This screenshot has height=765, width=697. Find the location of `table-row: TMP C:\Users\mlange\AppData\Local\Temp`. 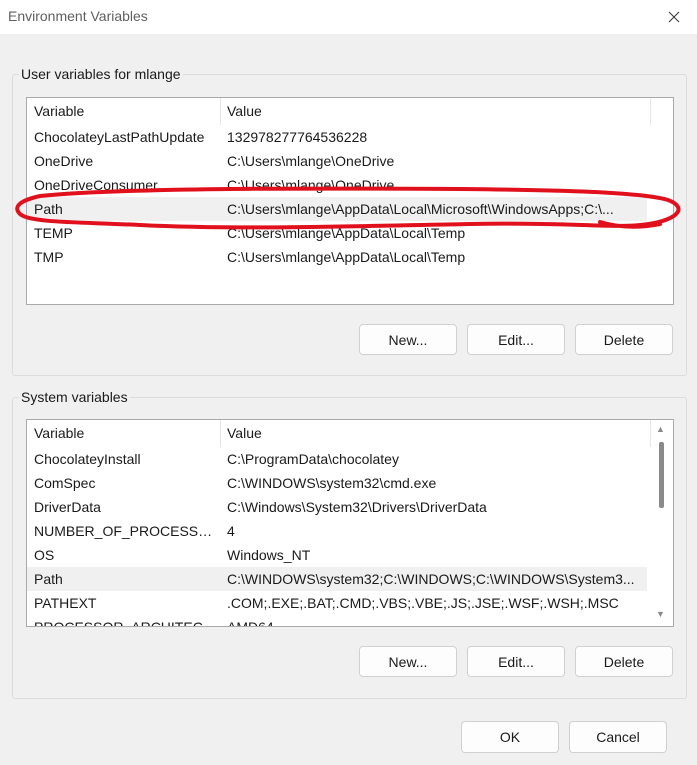

table-row: TMP C:\Users\mlange\AppData\Local\Temp is located at coordinates (337, 257).